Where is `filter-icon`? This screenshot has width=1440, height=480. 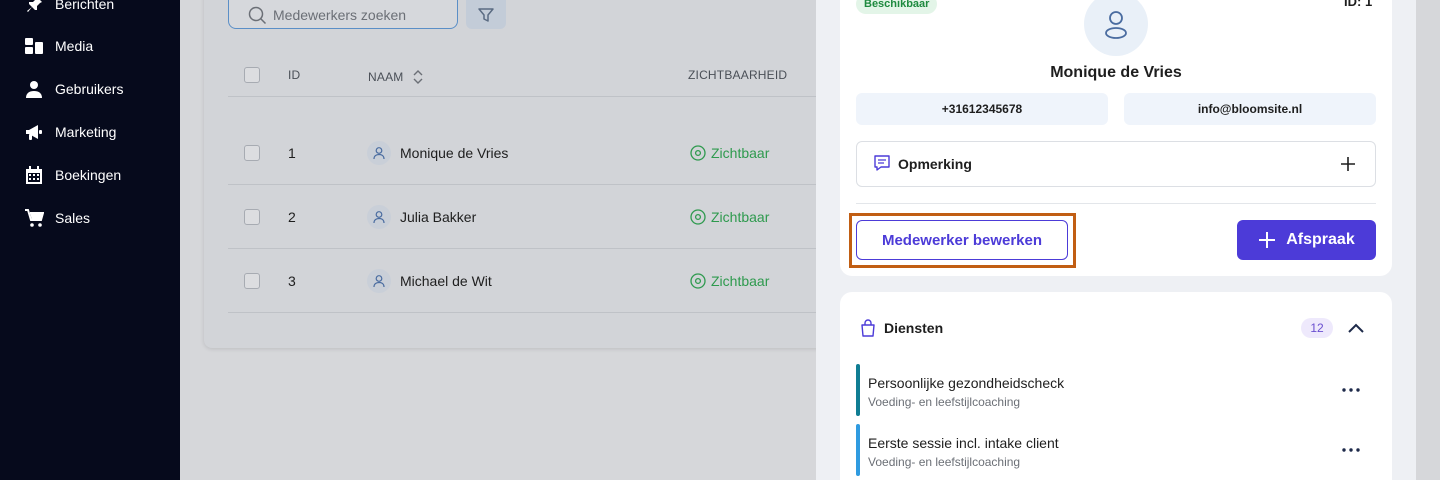 filter-icon is located at coordinates (486, 14).